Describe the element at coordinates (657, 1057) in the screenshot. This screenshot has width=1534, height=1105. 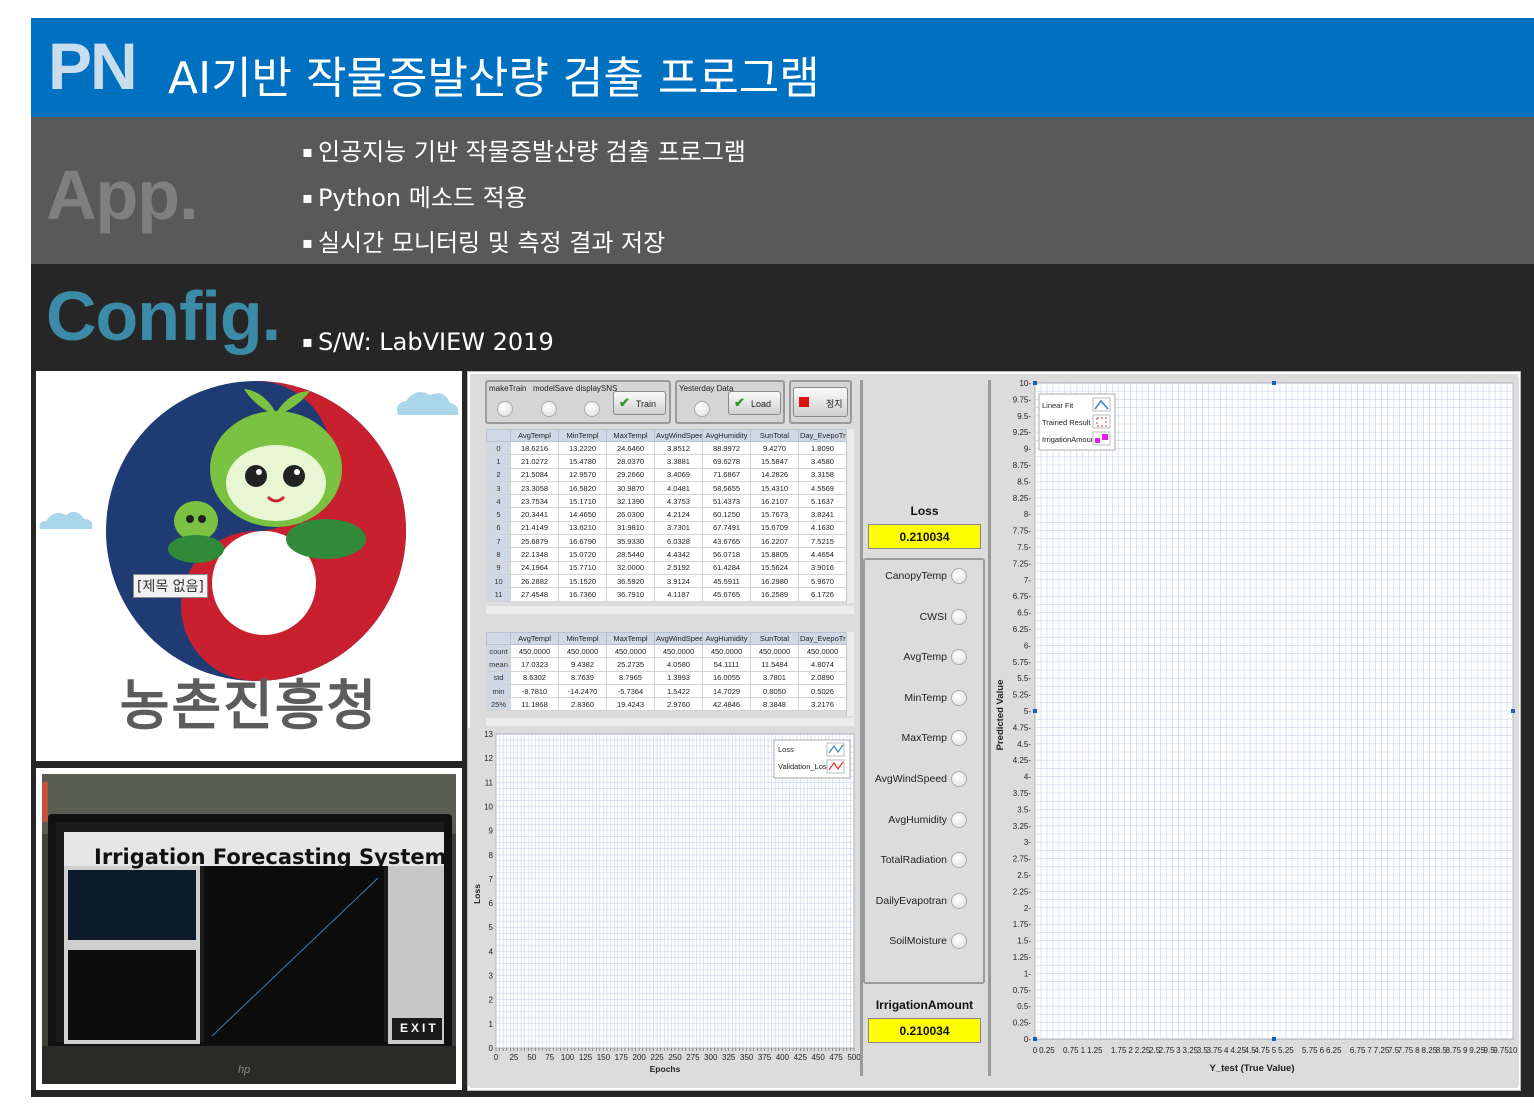
I see `x-tick-label: 225` at that location.